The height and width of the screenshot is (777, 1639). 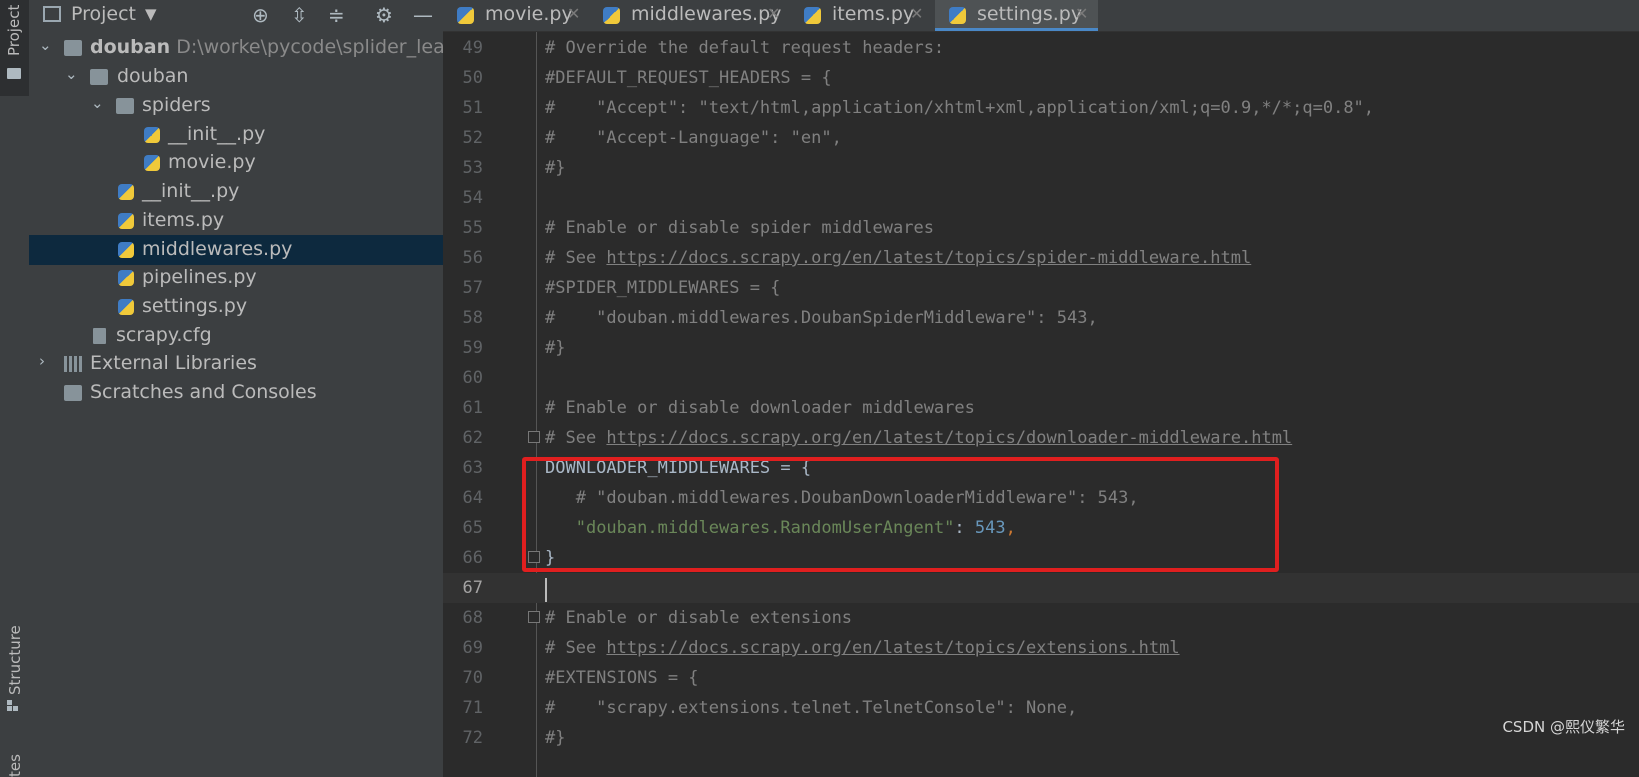 What do you see at coordinates (245, 163) in the screenshot?
I see `tree-item-movie: movie.py` at bounding box center [245, 163].